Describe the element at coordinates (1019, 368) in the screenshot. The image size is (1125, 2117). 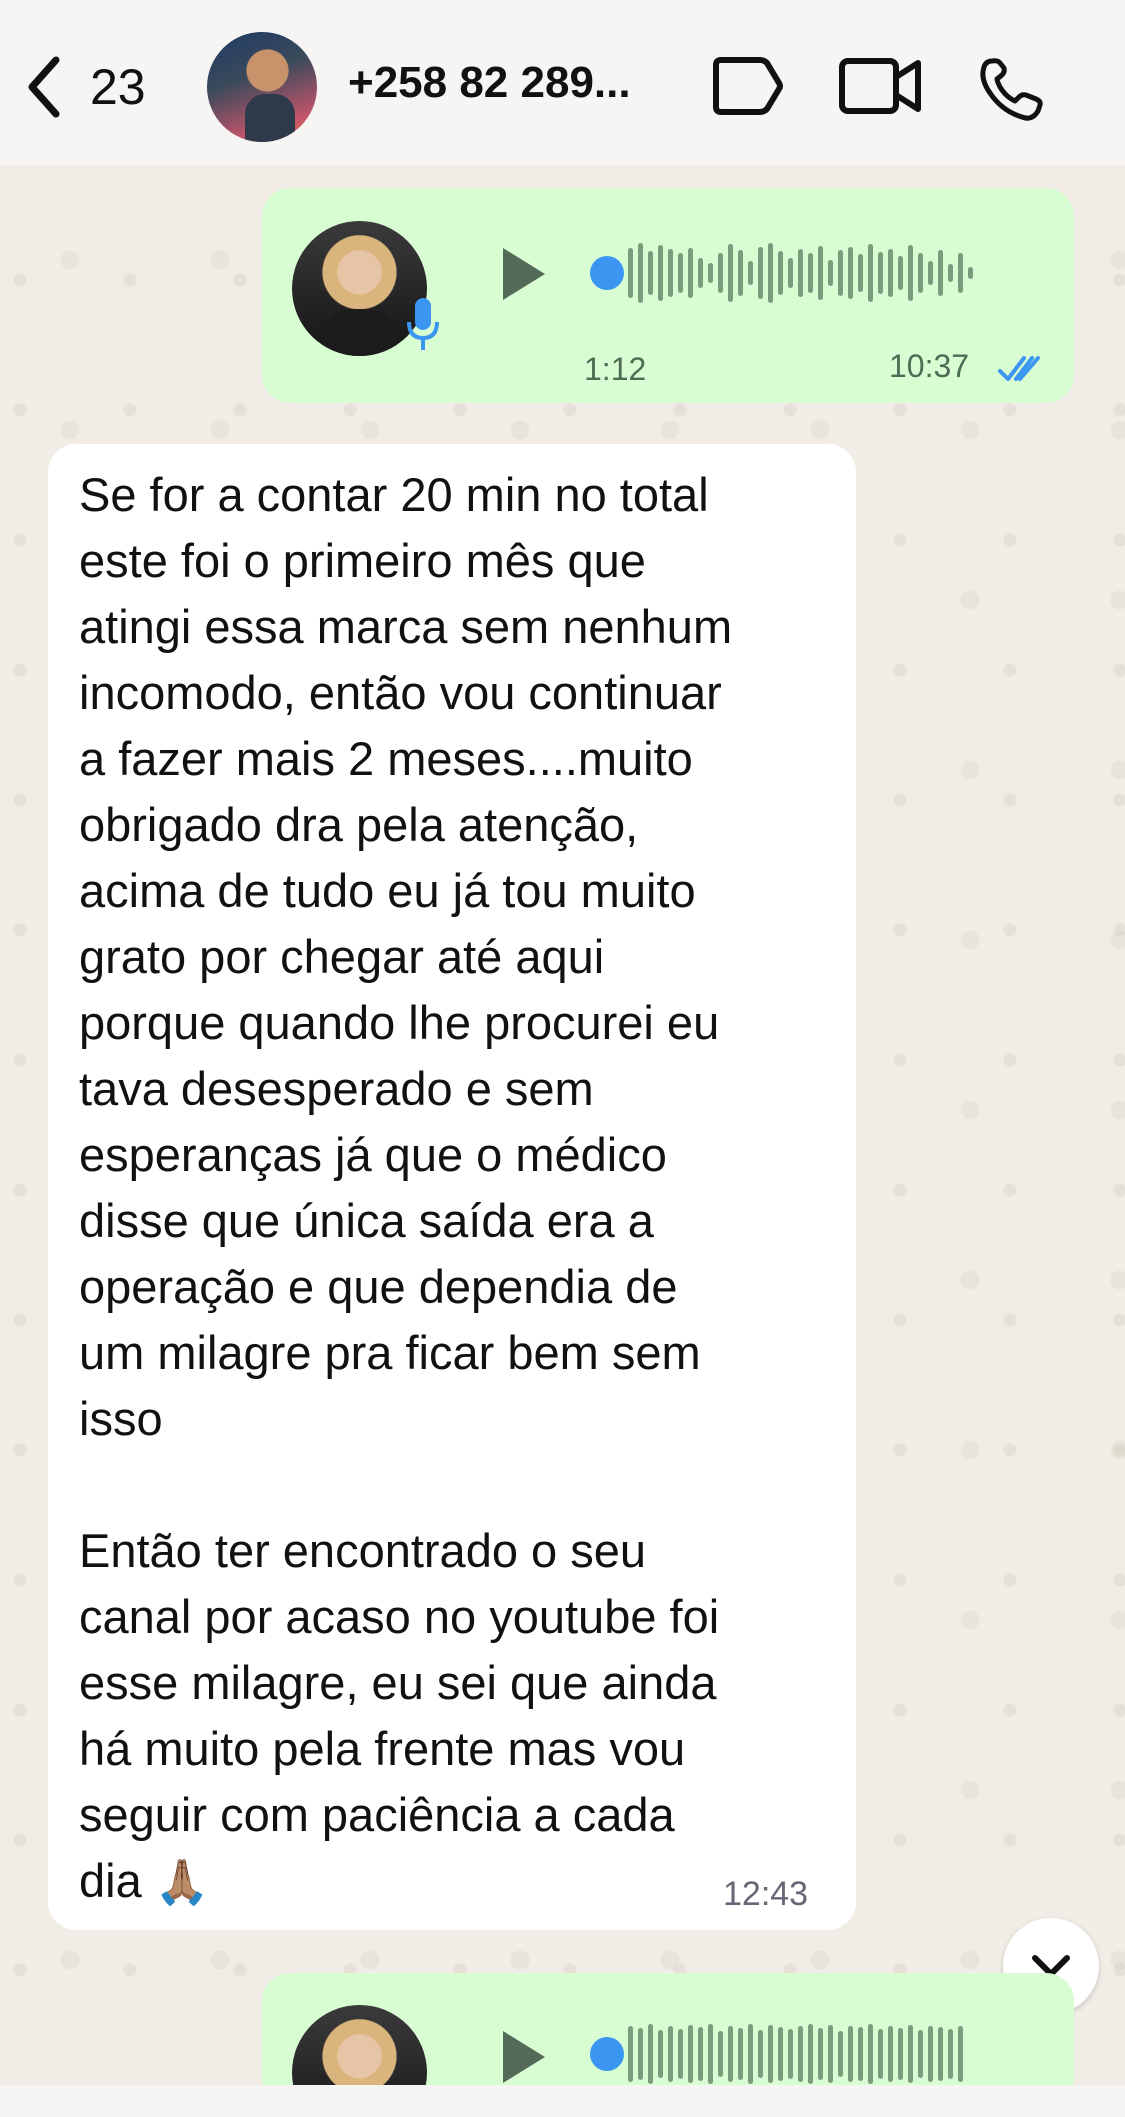
I see `read-ticks-icon` at that location.